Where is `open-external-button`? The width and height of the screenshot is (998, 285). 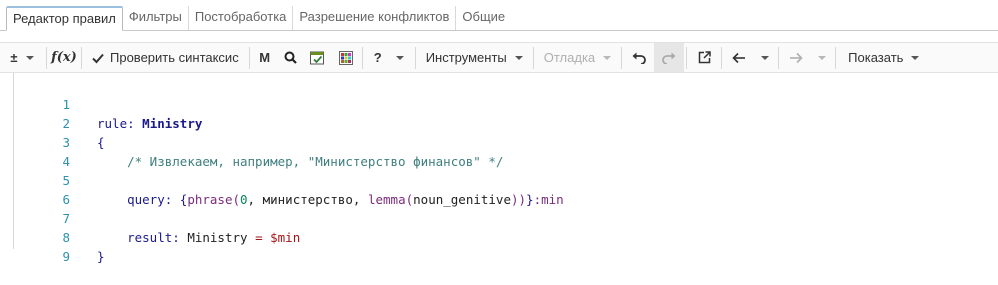
open-external-button is located at coordinates (704, 57).